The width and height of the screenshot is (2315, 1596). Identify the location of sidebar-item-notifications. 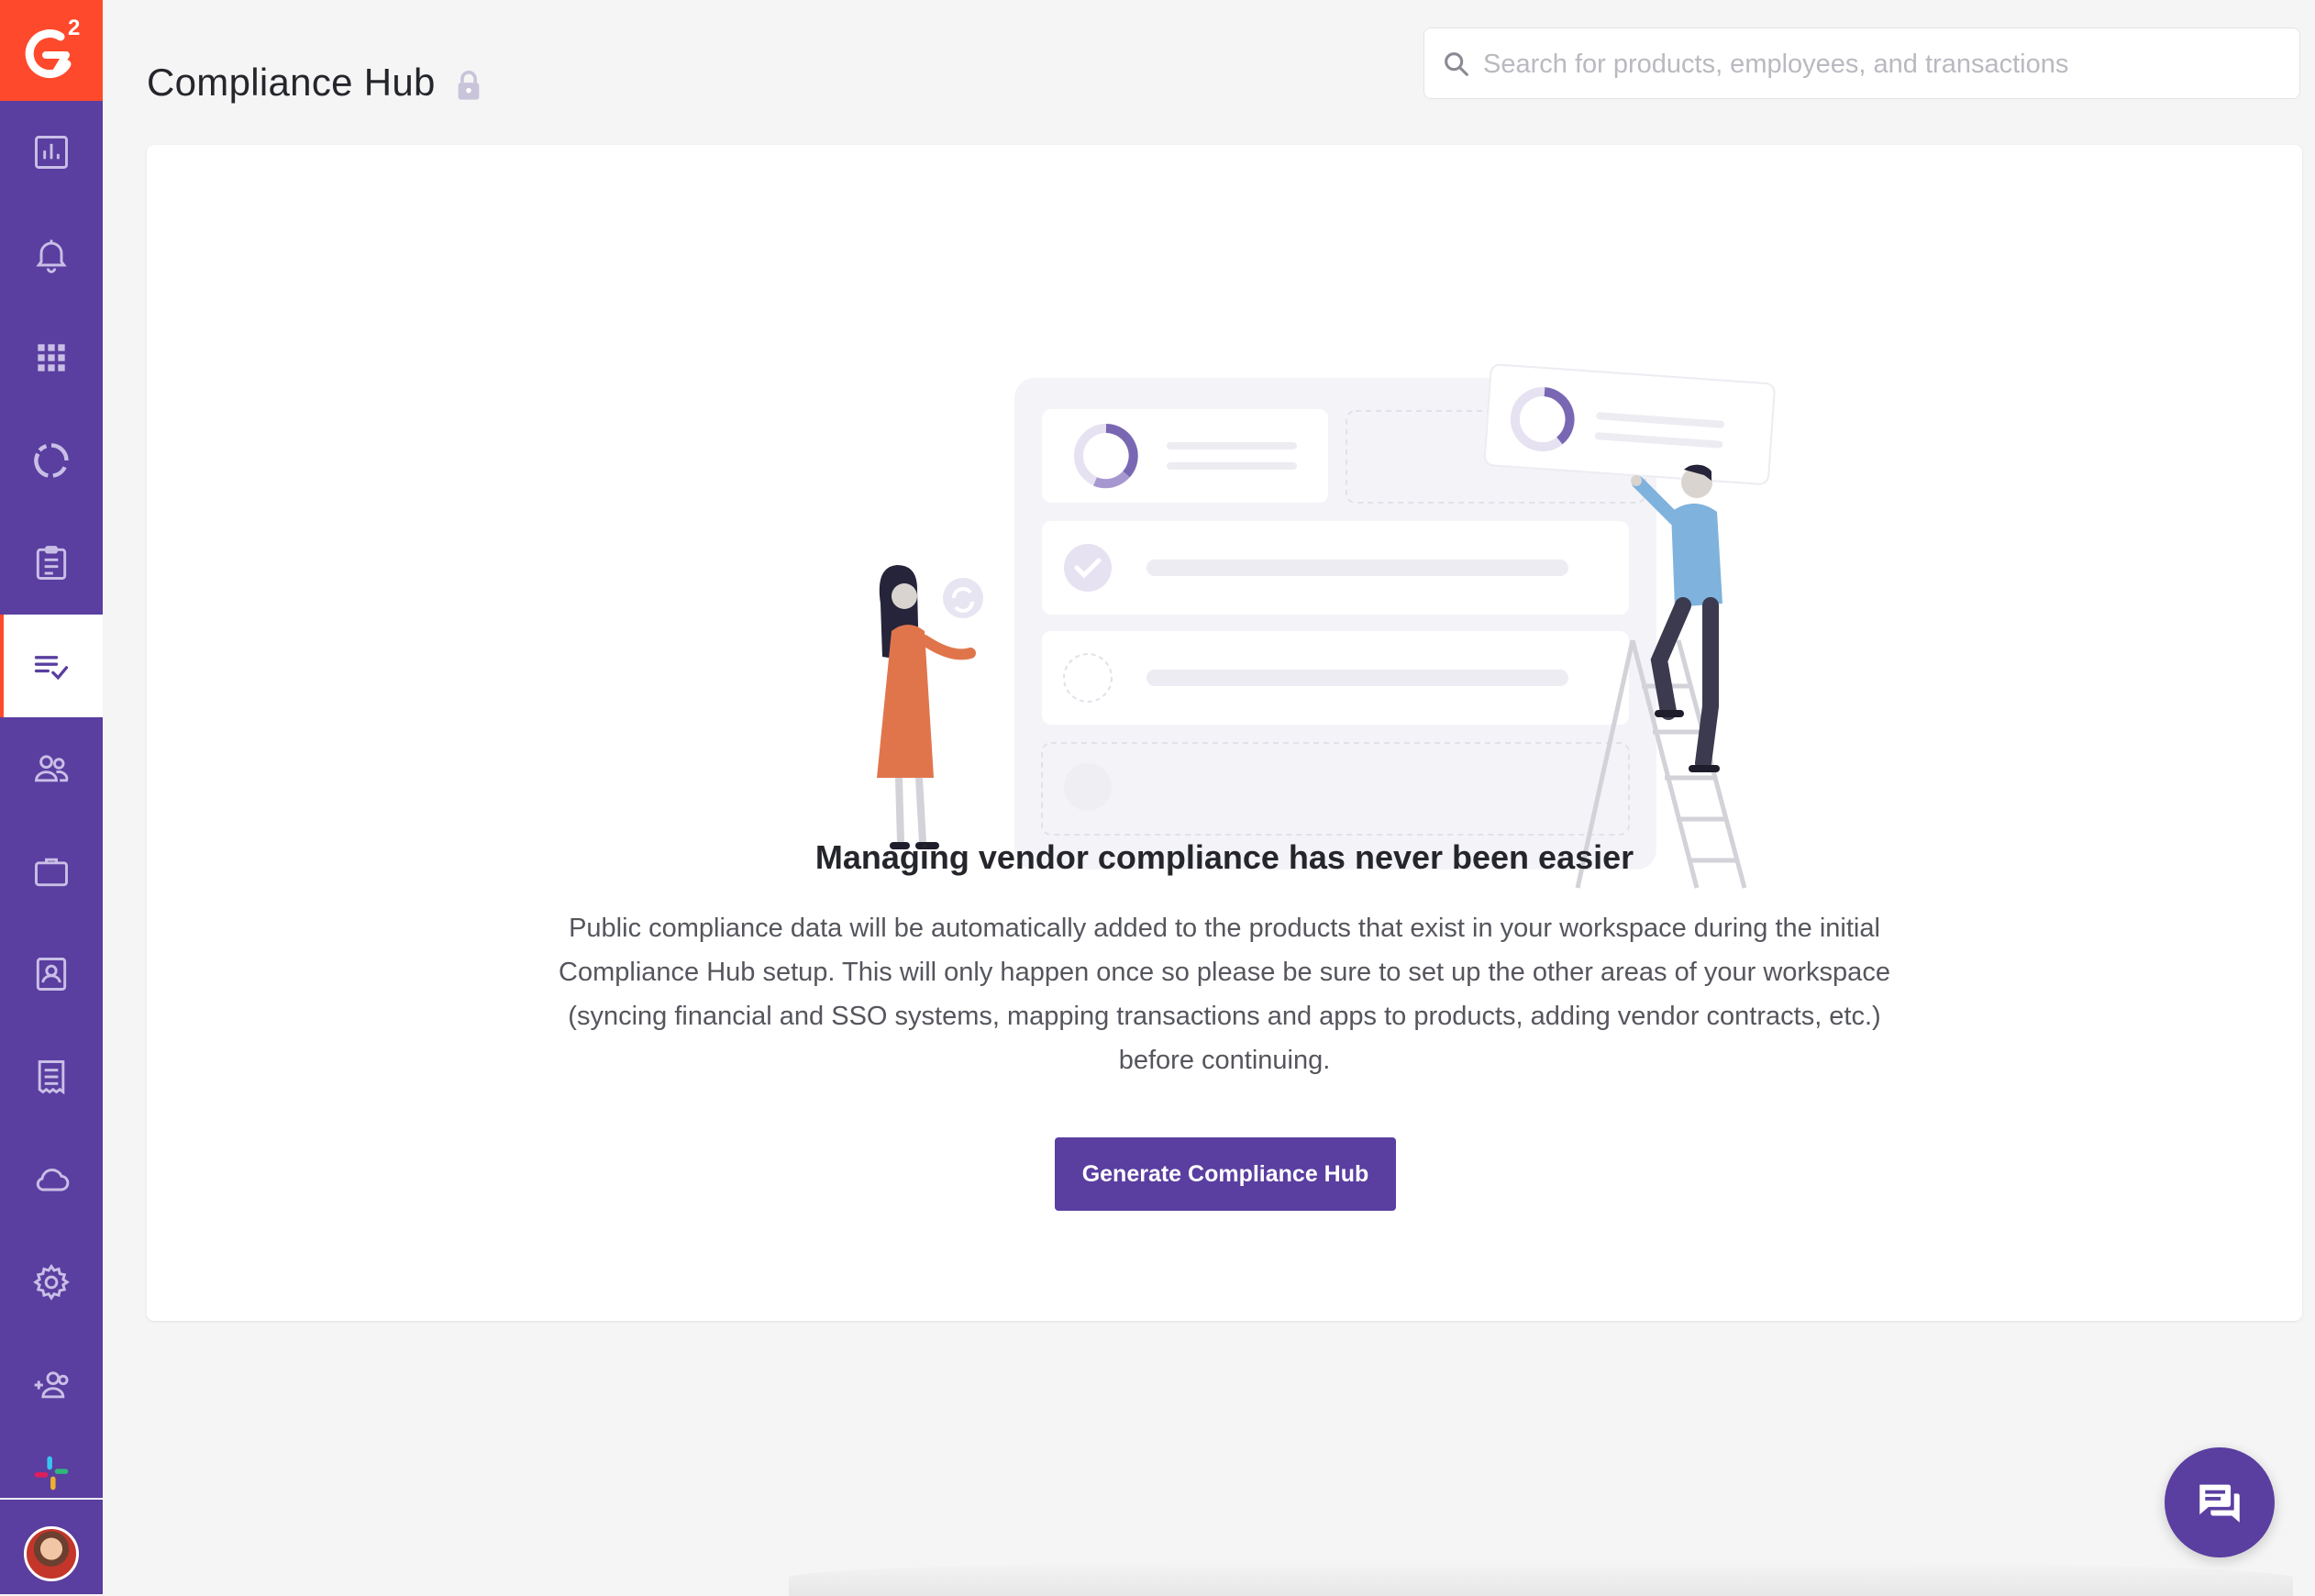
(51, 255).